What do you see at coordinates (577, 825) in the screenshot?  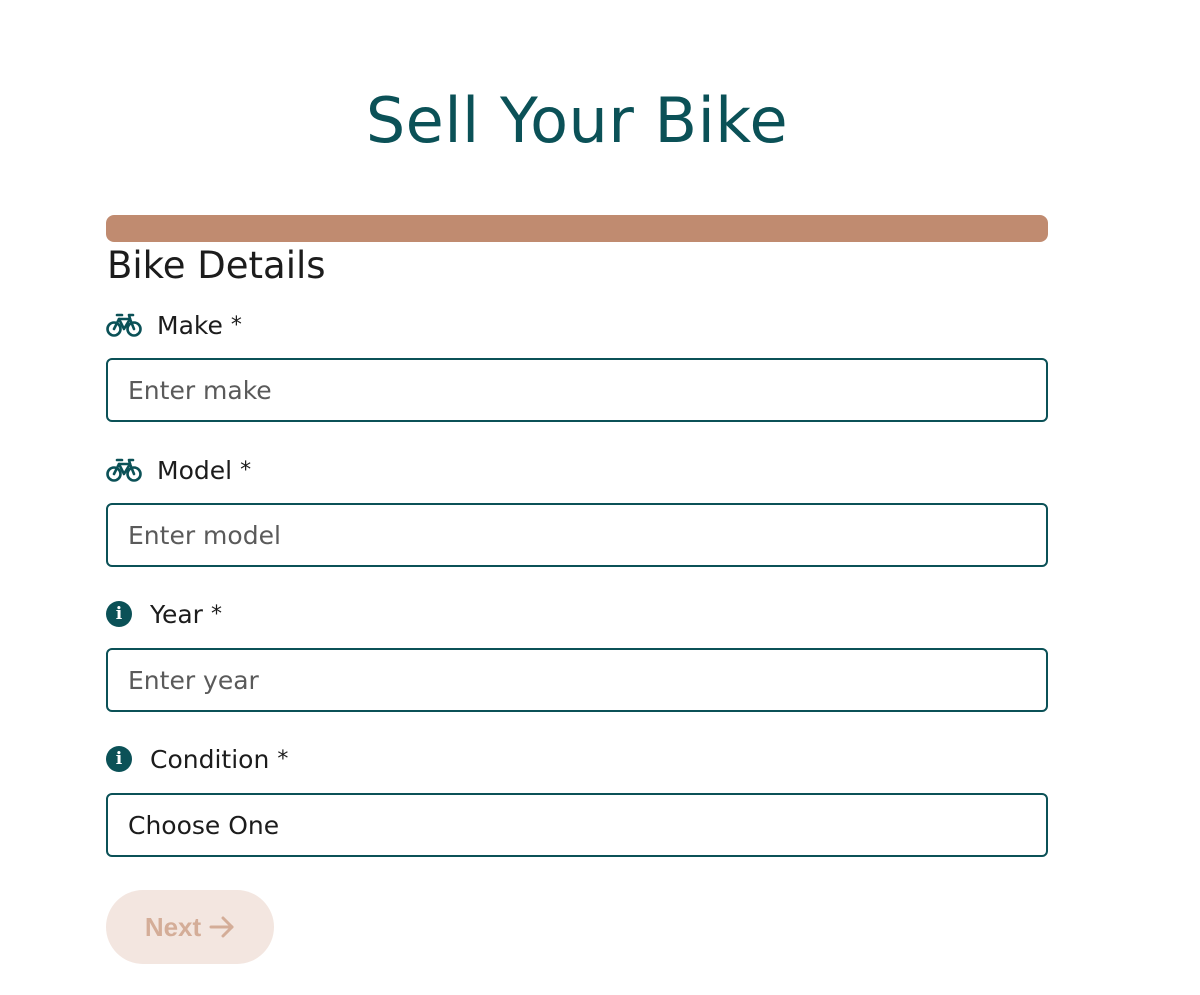 I see `condition-select: Choose One` at bounding box center [577, 825].